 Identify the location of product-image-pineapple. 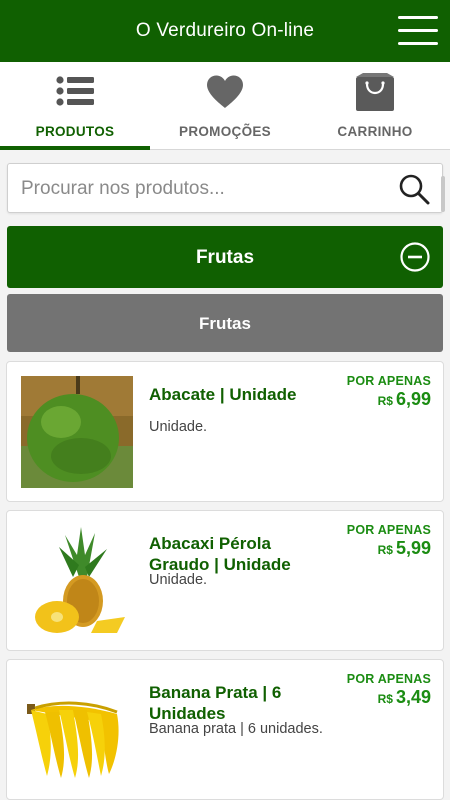
(77, 581).